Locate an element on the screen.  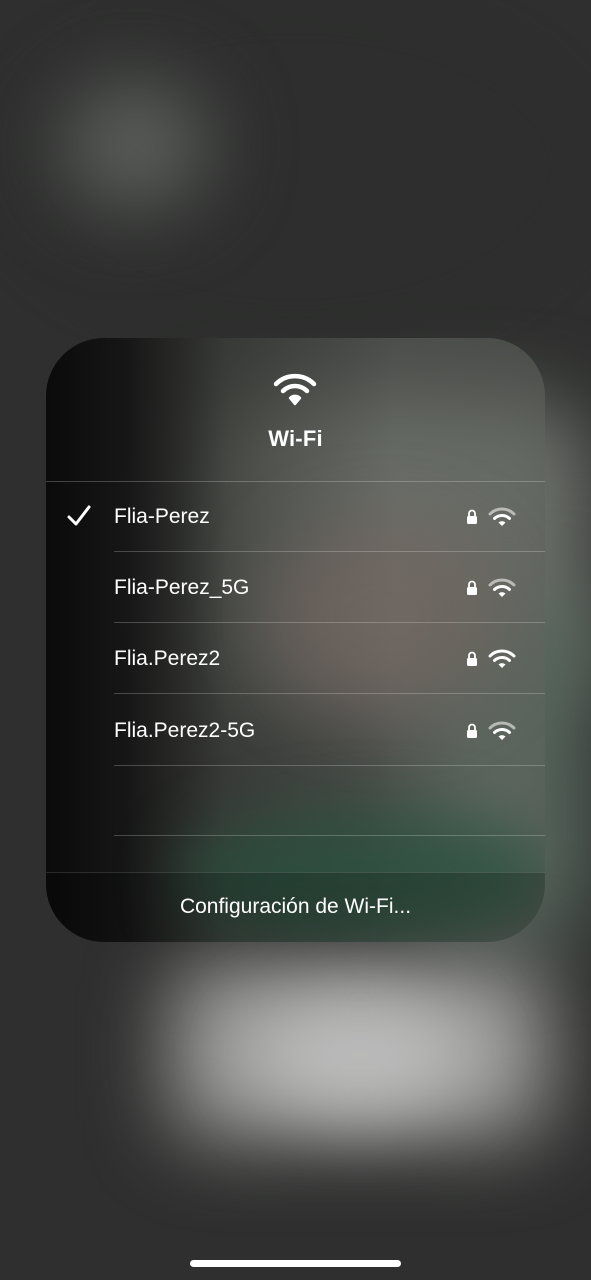
wifi-icon is located at coordinates (295, 389).